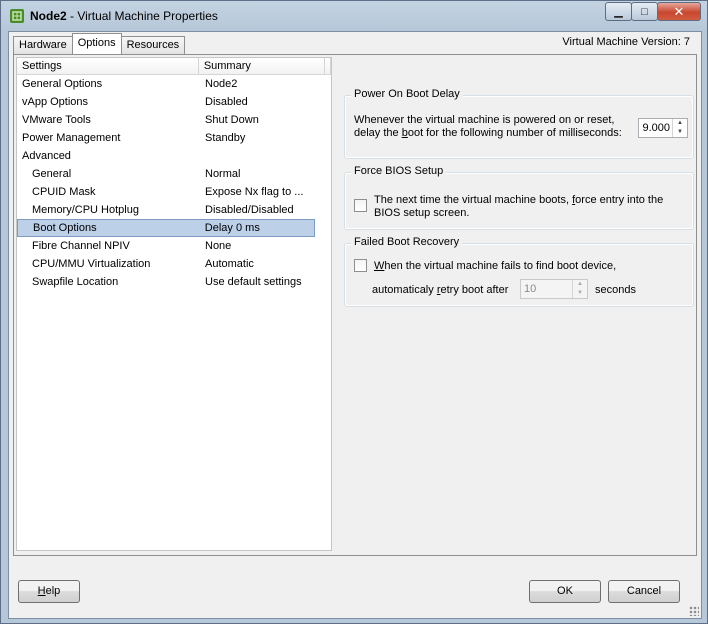  I want to click on retry-boot-seconds-stepper: 10 ▲ ▼, so click(554, 289).